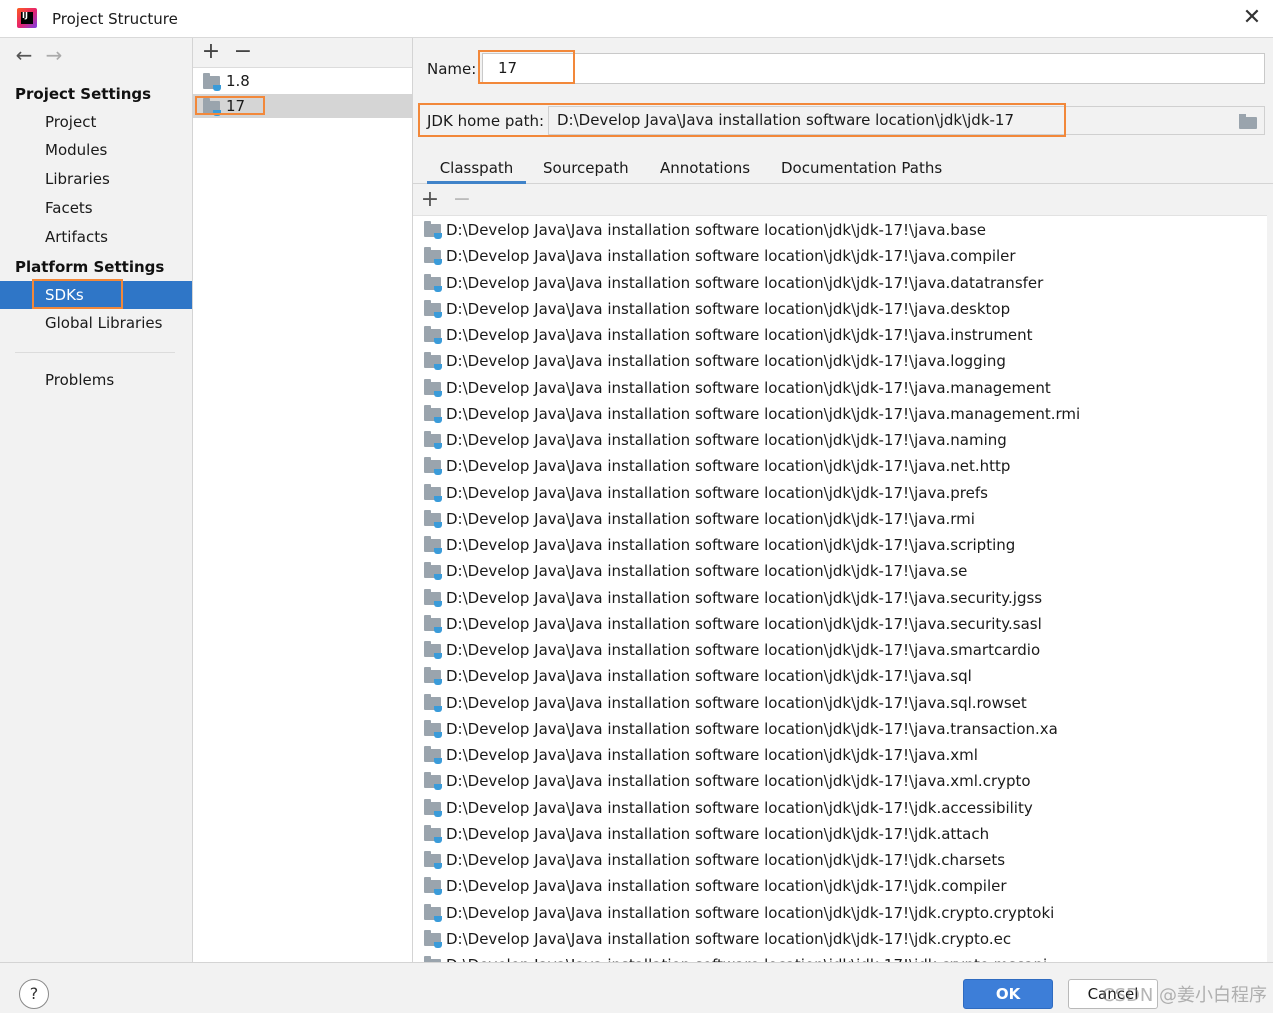  What do you see at coordinates (1008, 994) in the screenshot?
I see `ok-button: OK` at bounding box center [1008, 994].